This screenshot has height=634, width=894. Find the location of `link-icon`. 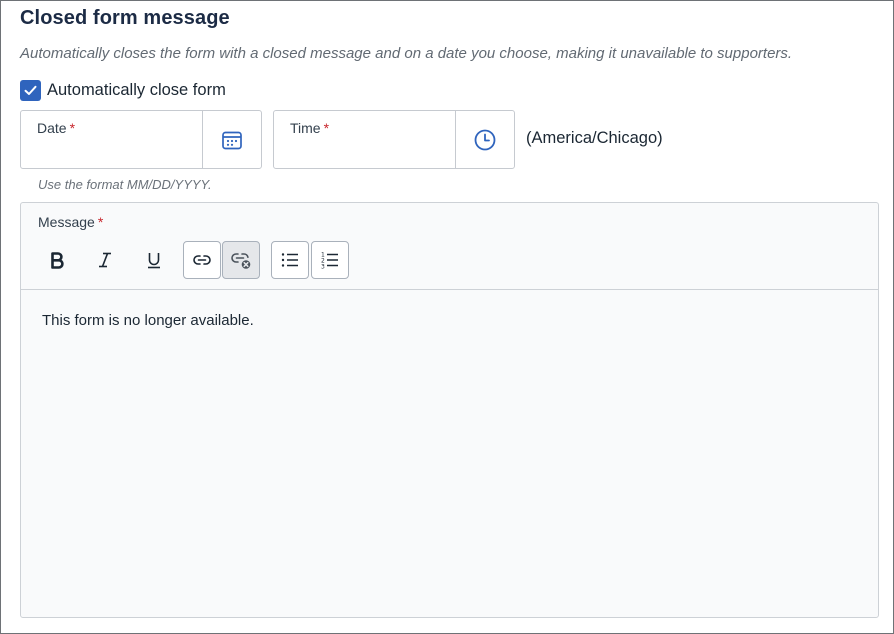

link-icon is located at coordinates (202, 260).